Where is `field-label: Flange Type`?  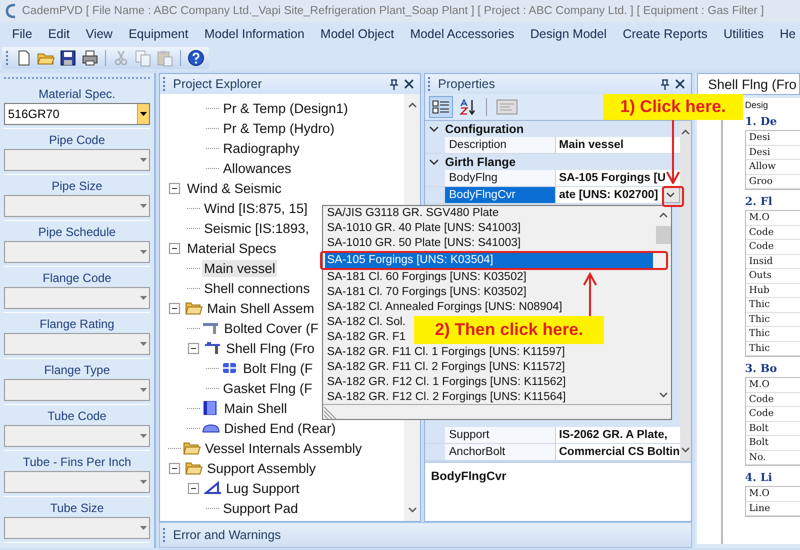
field-label: Flange Type is located at coordinates (77, 370).